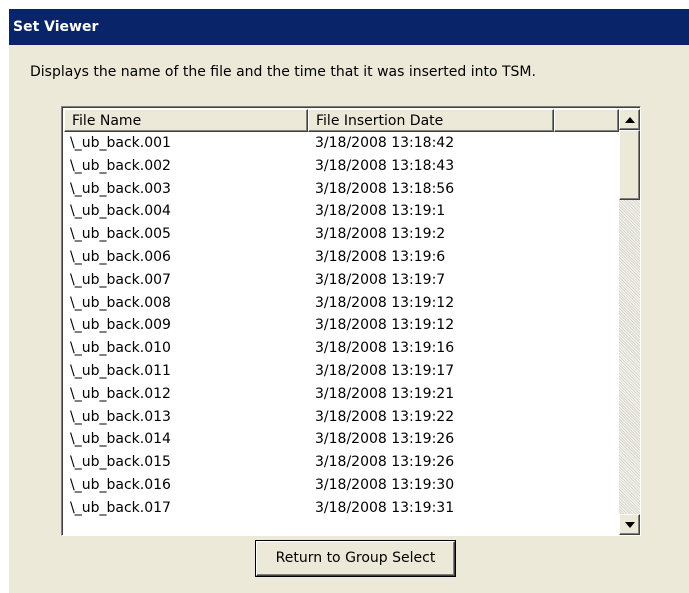 The height and width of the screenshot is (593, 689). I want to click on scroll-down-button, so click(629, 524).